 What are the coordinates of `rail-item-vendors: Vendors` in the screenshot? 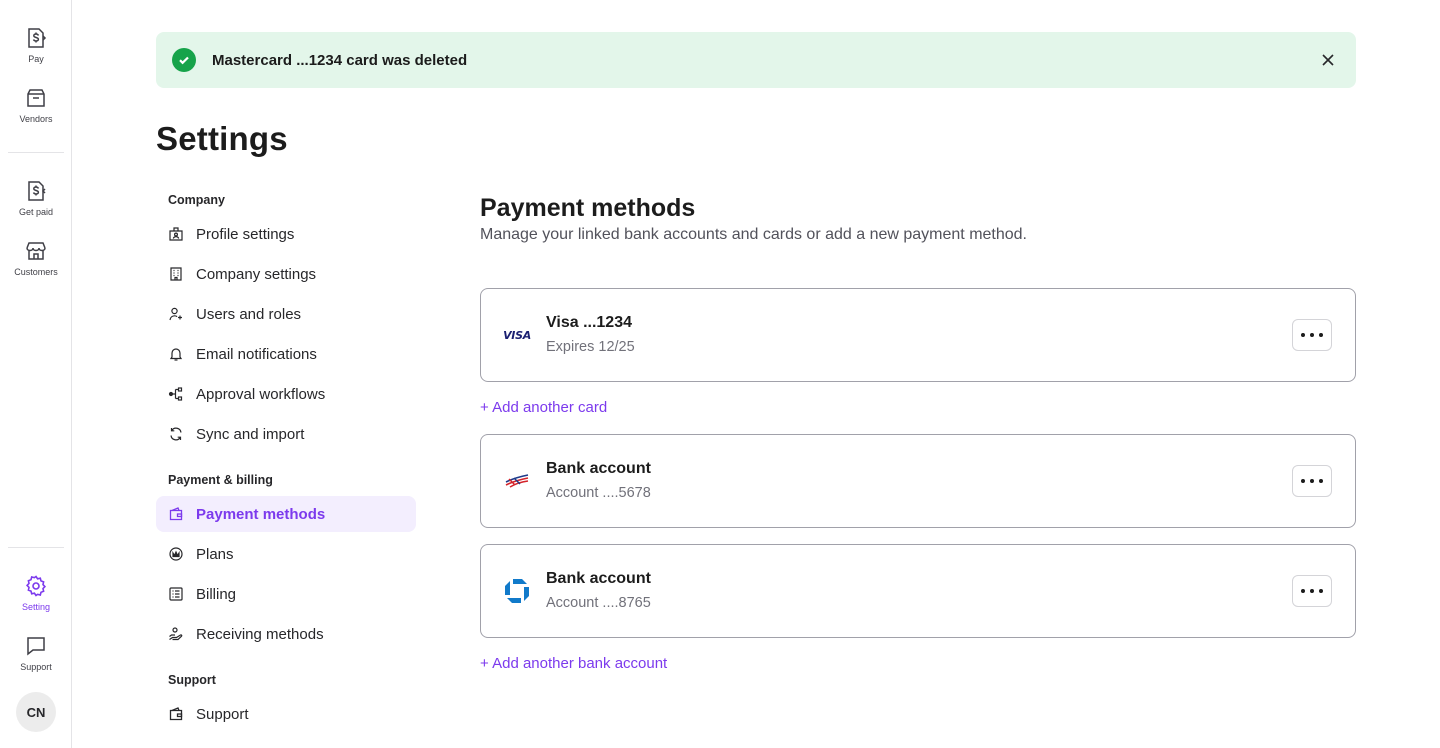 It's located at (36, 105).